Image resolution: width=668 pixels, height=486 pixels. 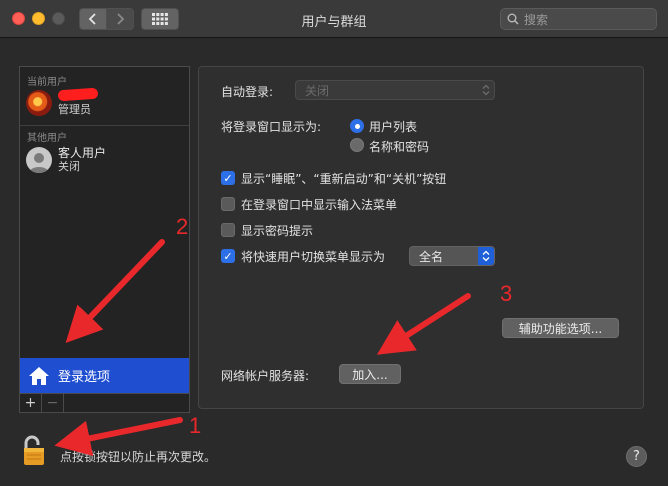 What do you see at coordinates (35, 450) in the screenshot?
I see `lock-icon` at bounding box center [35, 450].